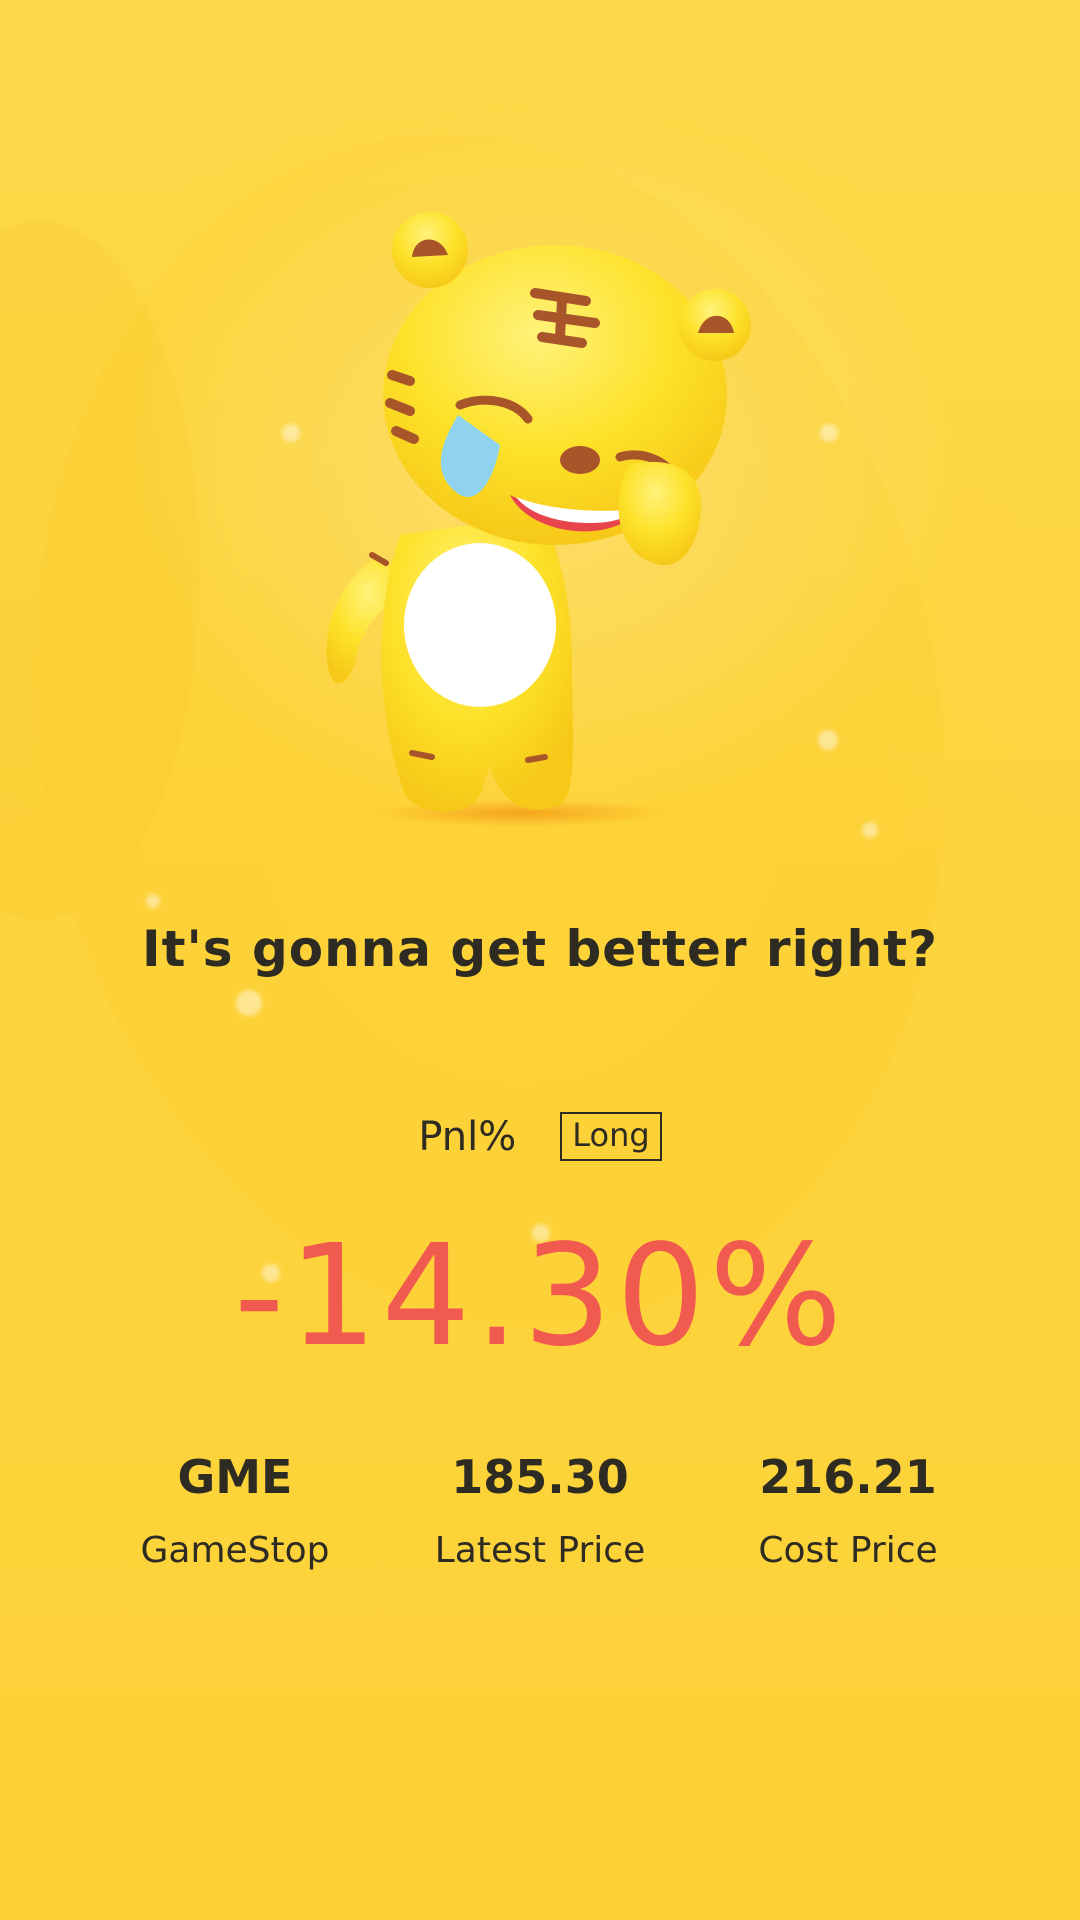  Describe the element at coordinates (540, 949) in the screenshot. I see `headline: It's gonna get better right?` at that location.